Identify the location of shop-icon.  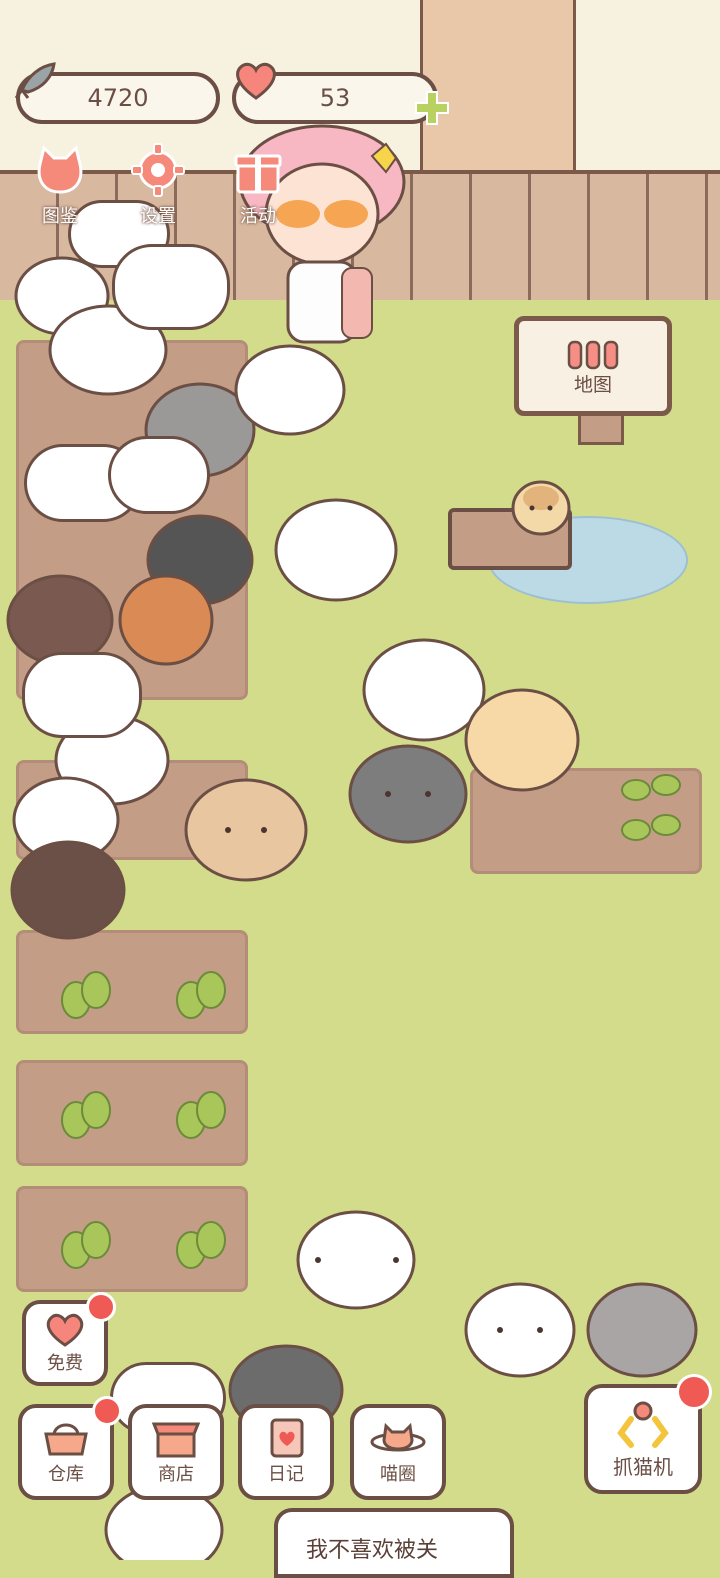
(176, 1440).